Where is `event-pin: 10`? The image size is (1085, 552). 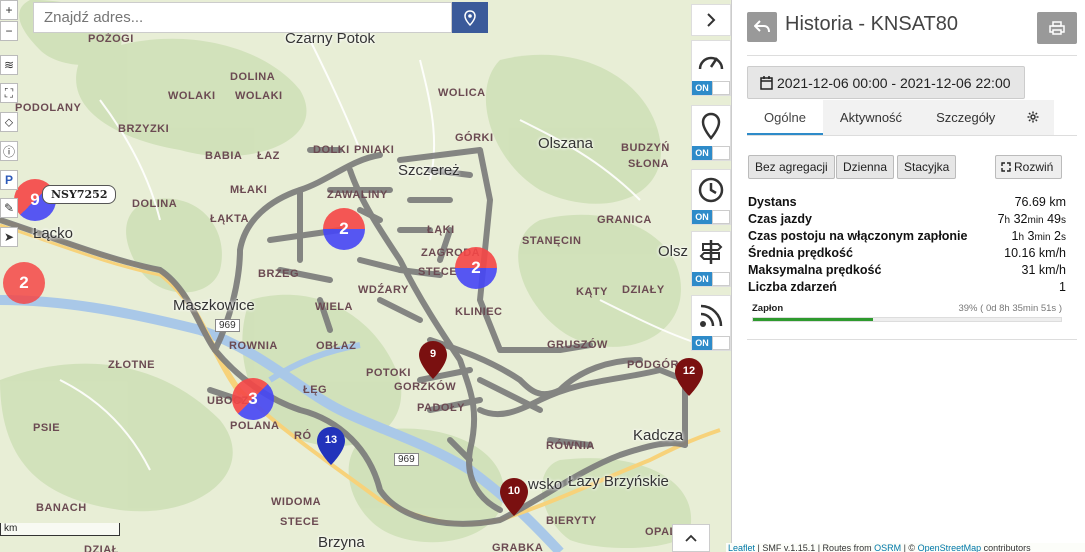
event-pin: 10 is located at coordinates (514, 497).